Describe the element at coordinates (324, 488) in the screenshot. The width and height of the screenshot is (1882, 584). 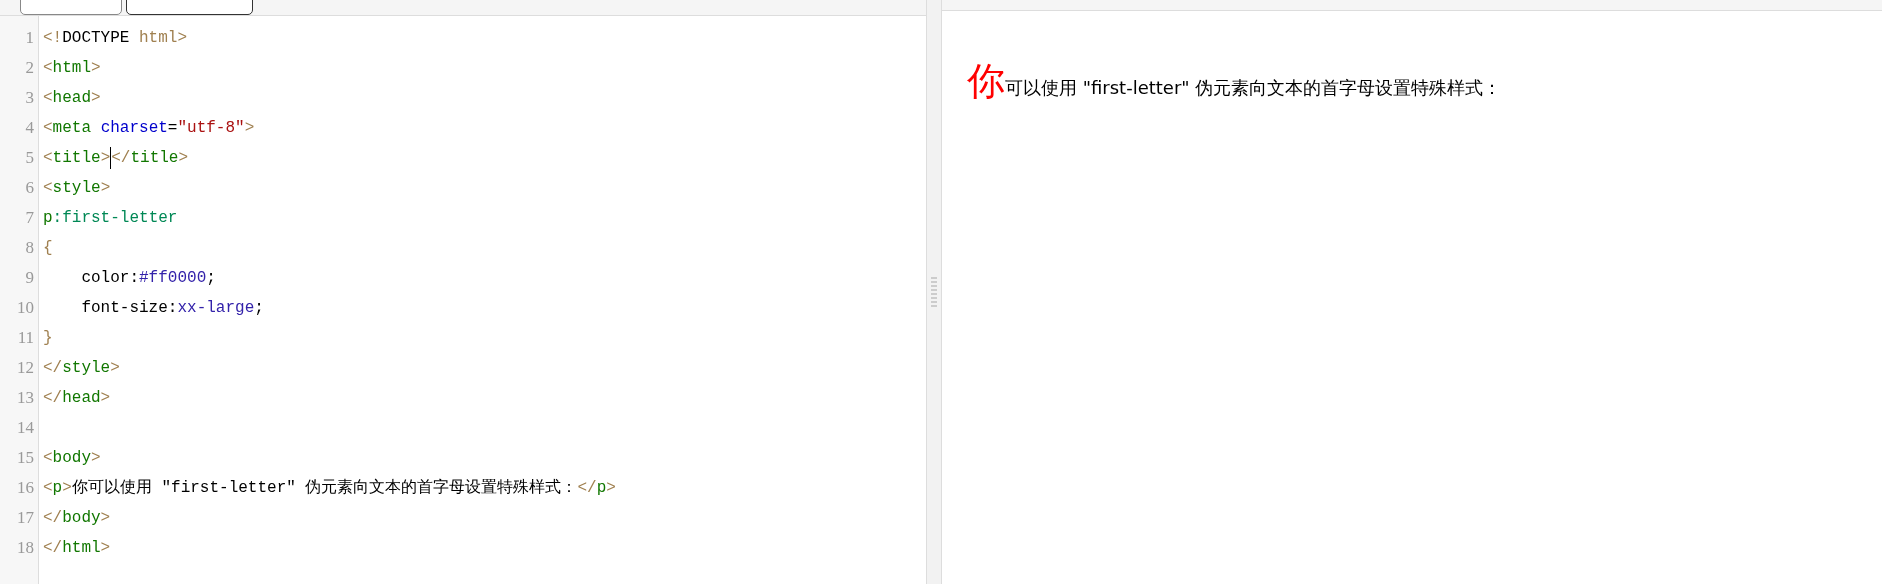
I see `code-token: 你可以使用 "first-letter" 伪元素向文本的首字母设置特殊样式：` at that location.